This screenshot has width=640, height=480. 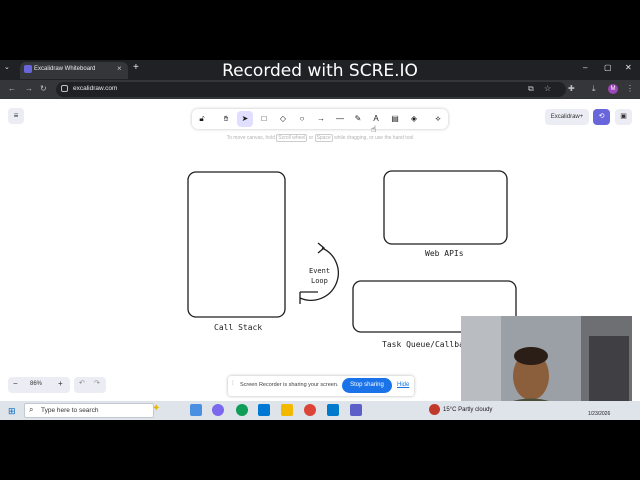 I want to click on undo-icon: ↶, so click(x=82, y=383).